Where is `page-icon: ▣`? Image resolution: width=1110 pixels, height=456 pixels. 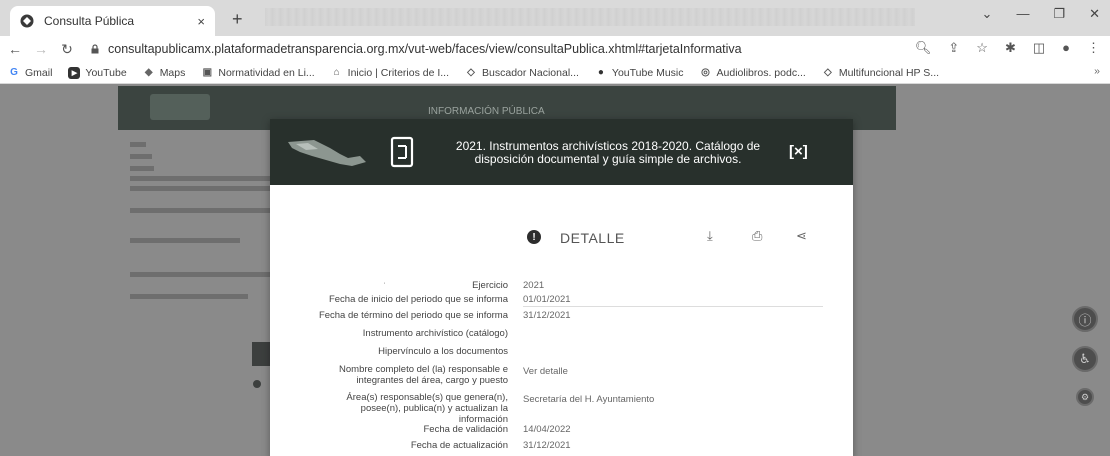 page-icon: ▣ is located at coordinates (207, 72).